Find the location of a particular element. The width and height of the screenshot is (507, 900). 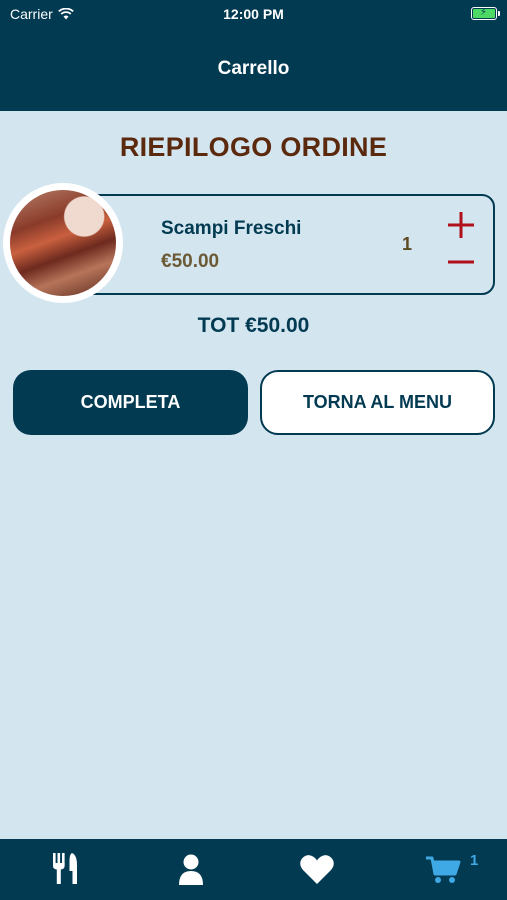

page-title: Carrello is located at coordinates (253, 68).